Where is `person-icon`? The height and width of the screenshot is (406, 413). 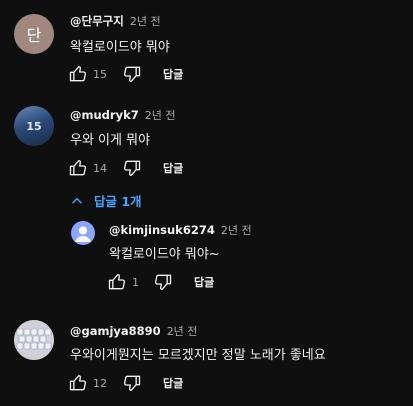 person-icon is located at coordinates (83, 234).